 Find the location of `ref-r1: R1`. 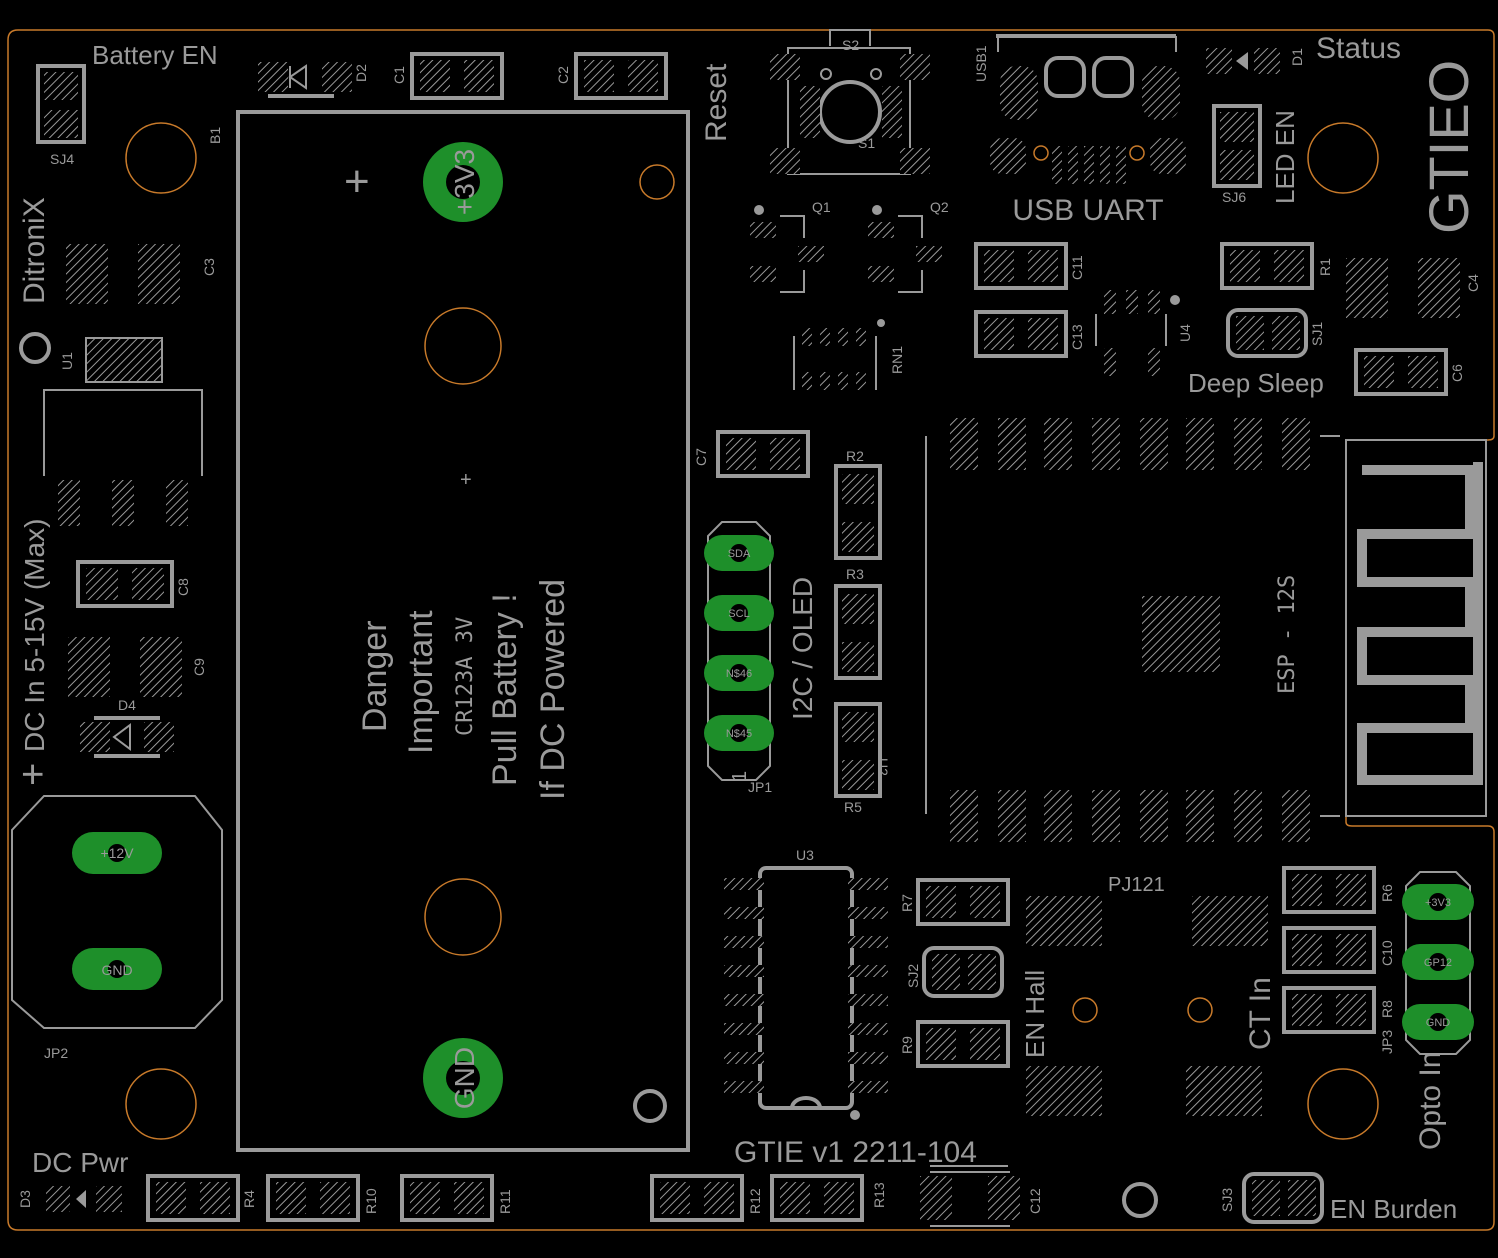

ref-r1: R1 is located at coordinates (1325, 267).